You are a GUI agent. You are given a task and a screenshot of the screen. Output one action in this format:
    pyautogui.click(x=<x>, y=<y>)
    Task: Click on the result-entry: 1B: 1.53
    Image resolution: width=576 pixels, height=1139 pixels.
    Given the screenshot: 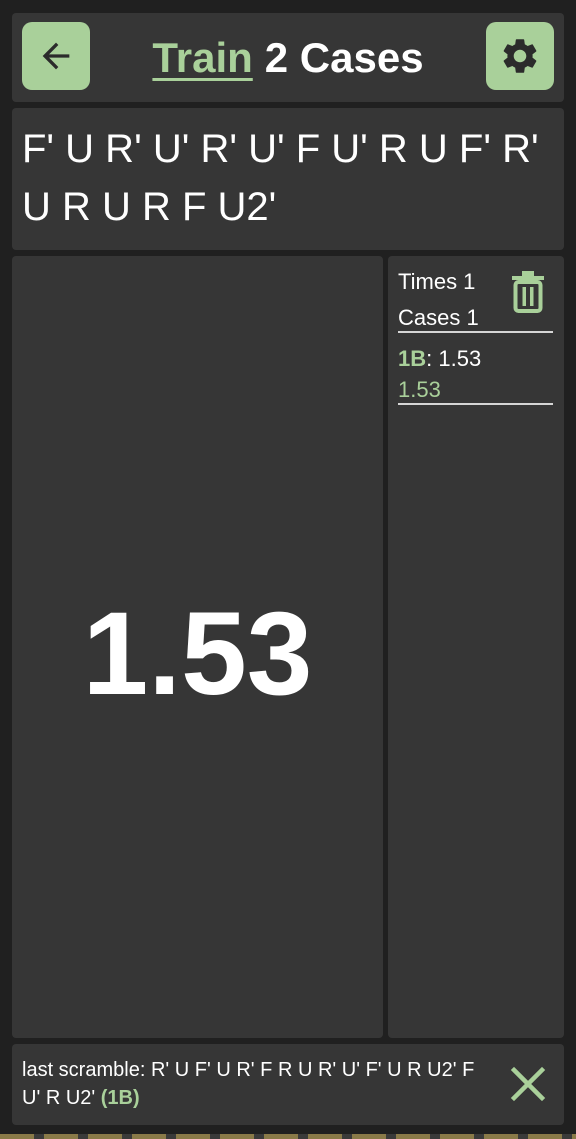 What is the action you would take?
    pyautogui.click(x=439, y=359)
    